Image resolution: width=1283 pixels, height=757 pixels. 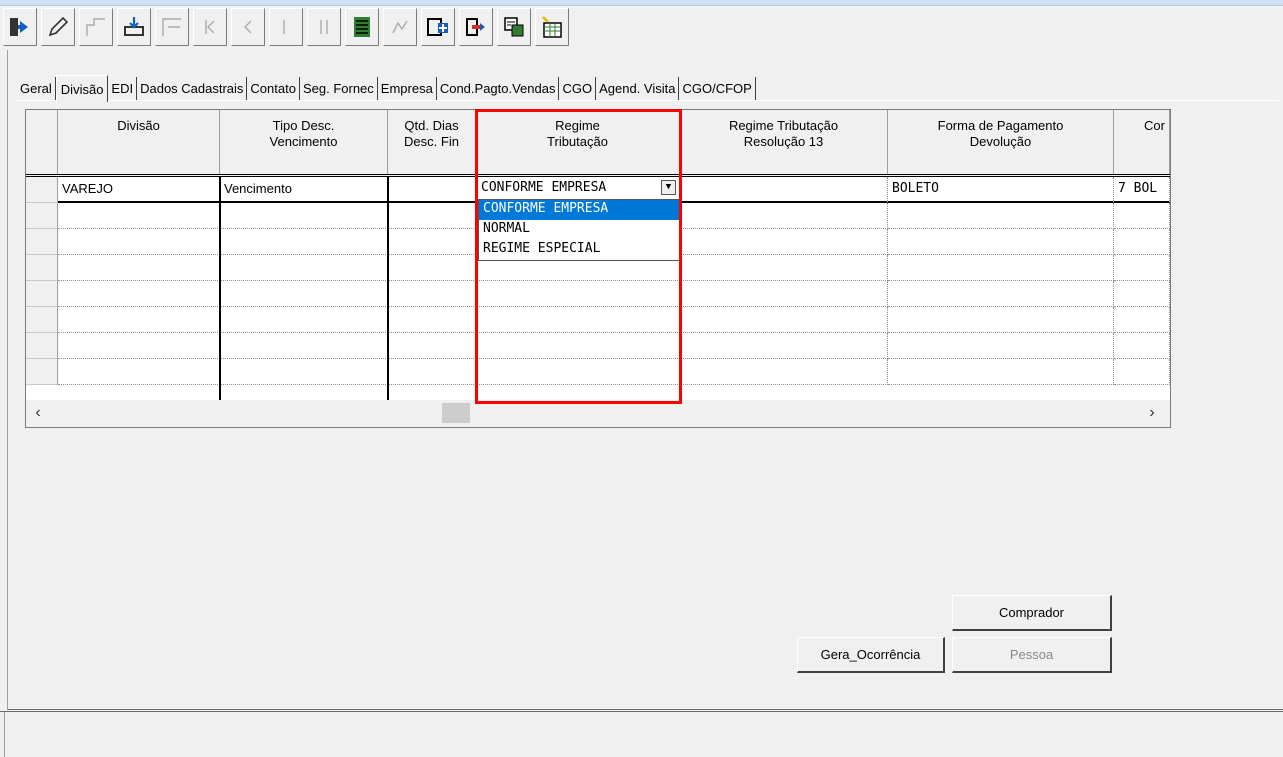 What do you see at coordinates (139, 190) in the screenshot?
I see `cell-divisao: VAREJO` at bounding box center [139, 190].